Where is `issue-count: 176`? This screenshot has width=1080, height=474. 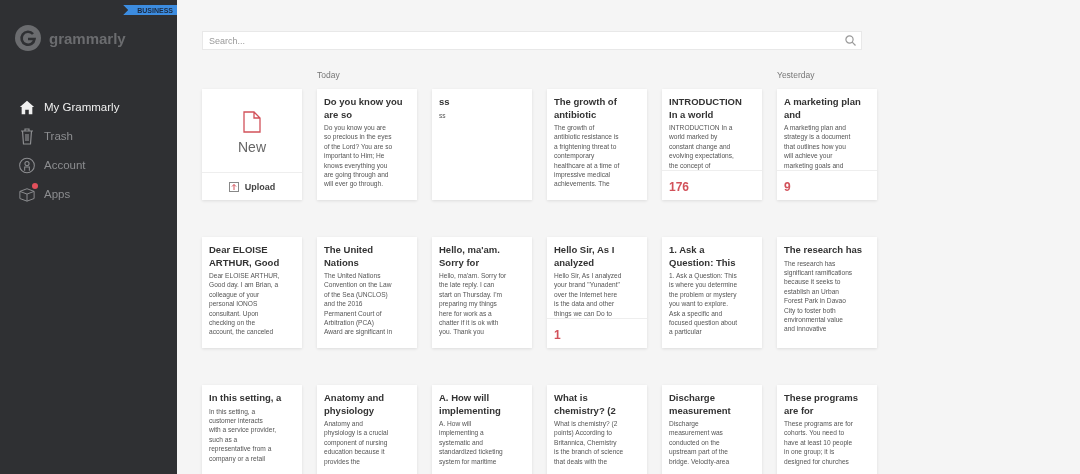 issue-count: 176 is located at coordinates (679, 187).